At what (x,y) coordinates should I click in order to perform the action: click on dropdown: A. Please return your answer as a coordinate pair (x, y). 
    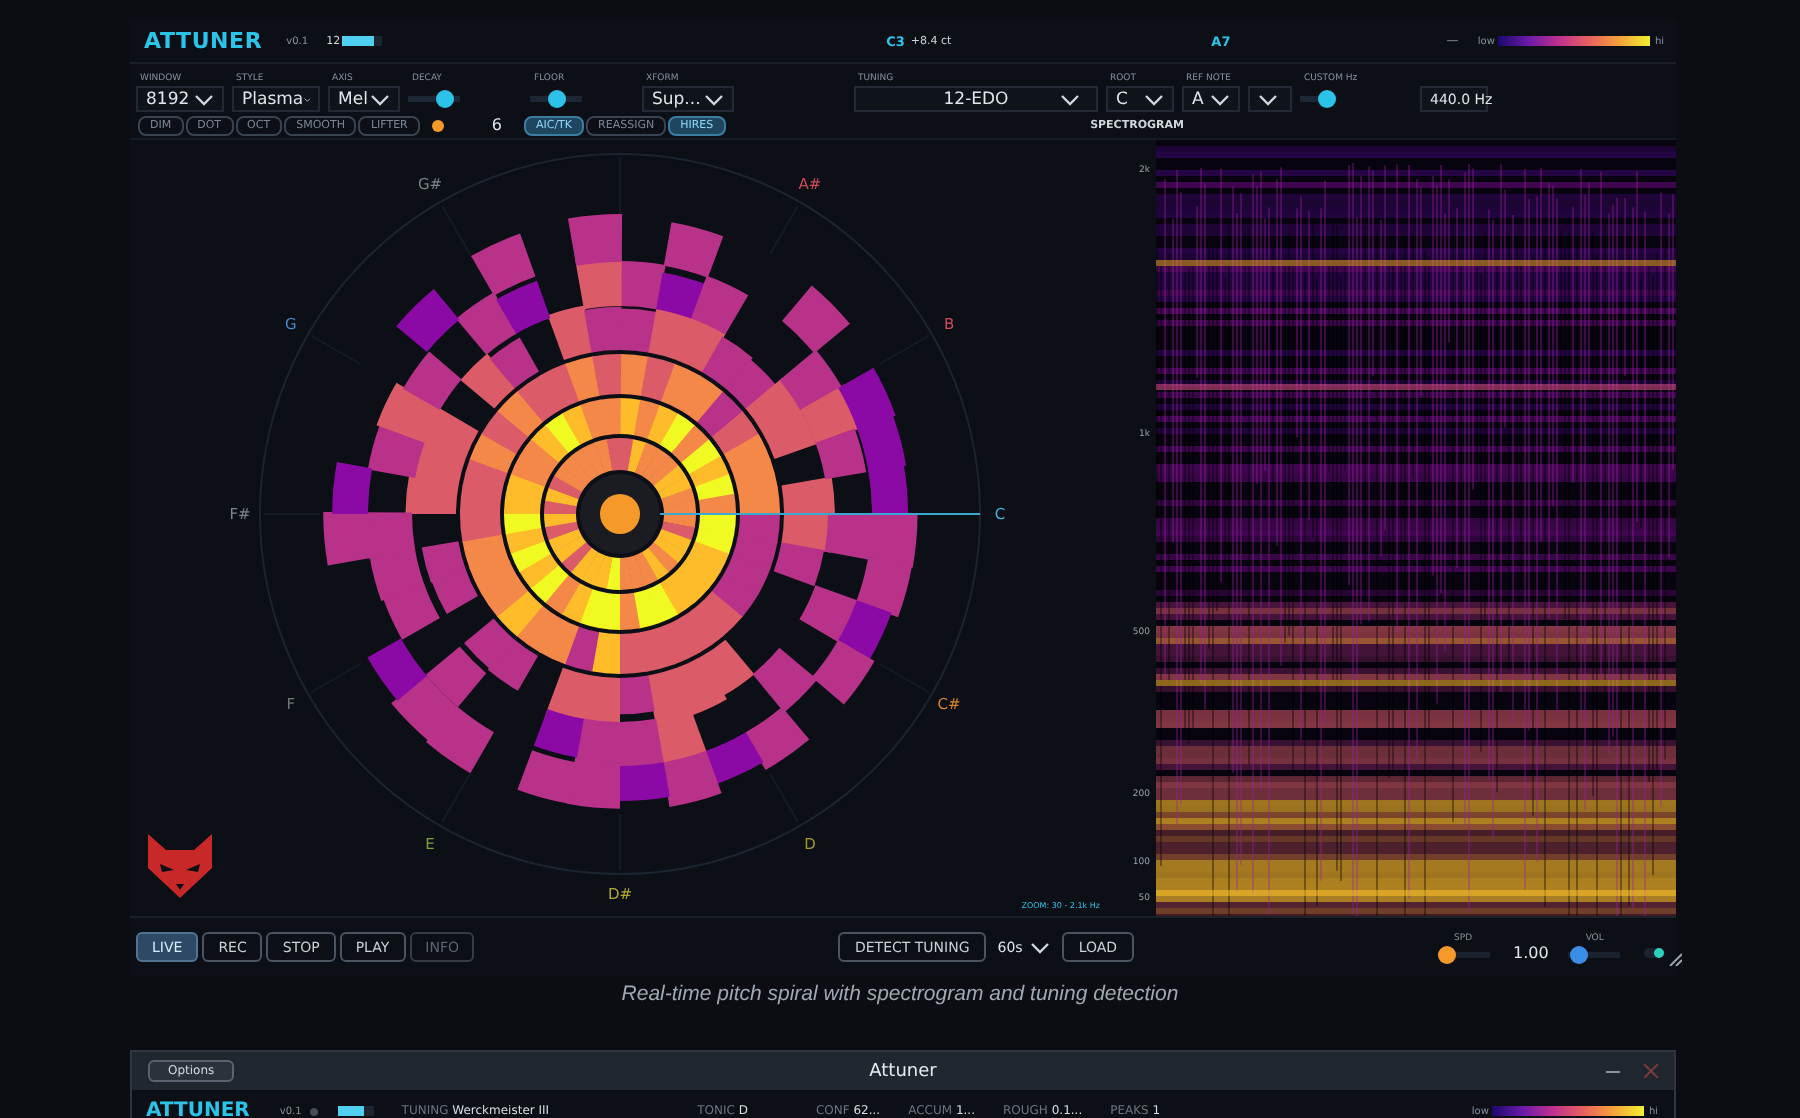
    Looking at the image, I should click on (1211, 99).